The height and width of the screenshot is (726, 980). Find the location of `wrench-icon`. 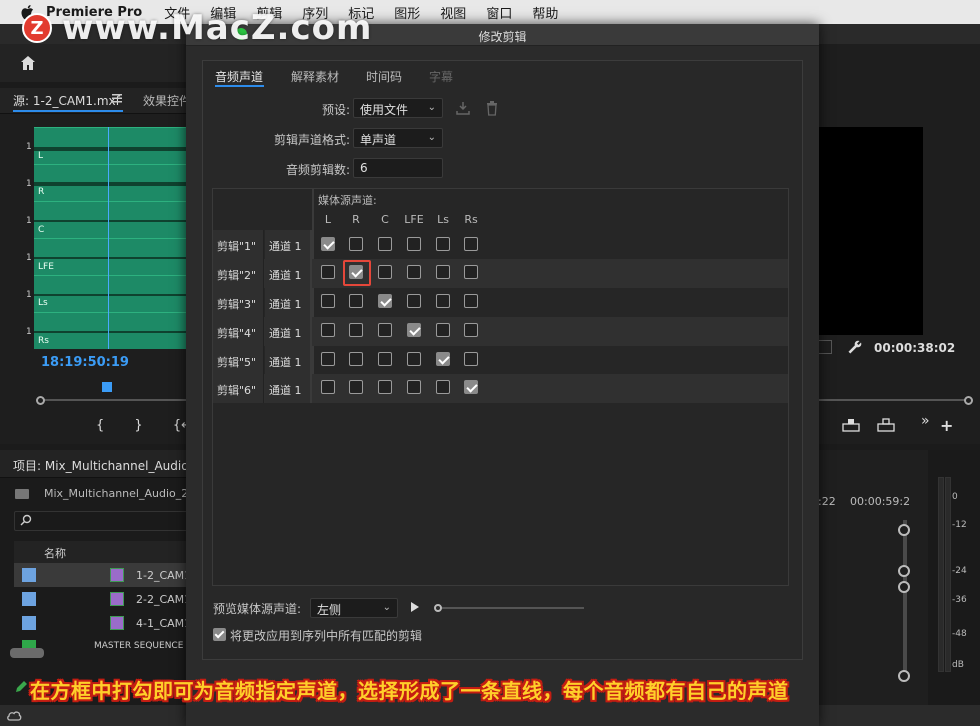

wrench-icon is located at coordinates (855, 347).